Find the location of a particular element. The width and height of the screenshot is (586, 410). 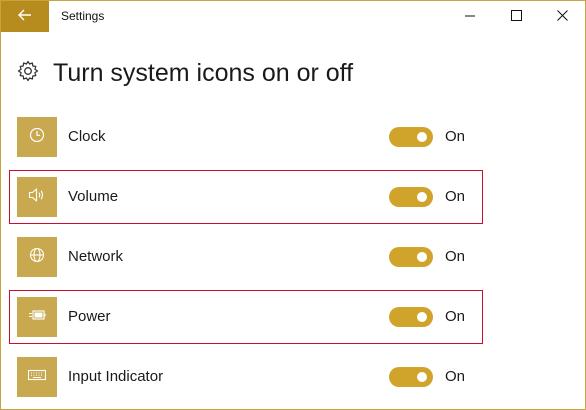

setting-row-power: Power On is located at coordinates (247, 317).